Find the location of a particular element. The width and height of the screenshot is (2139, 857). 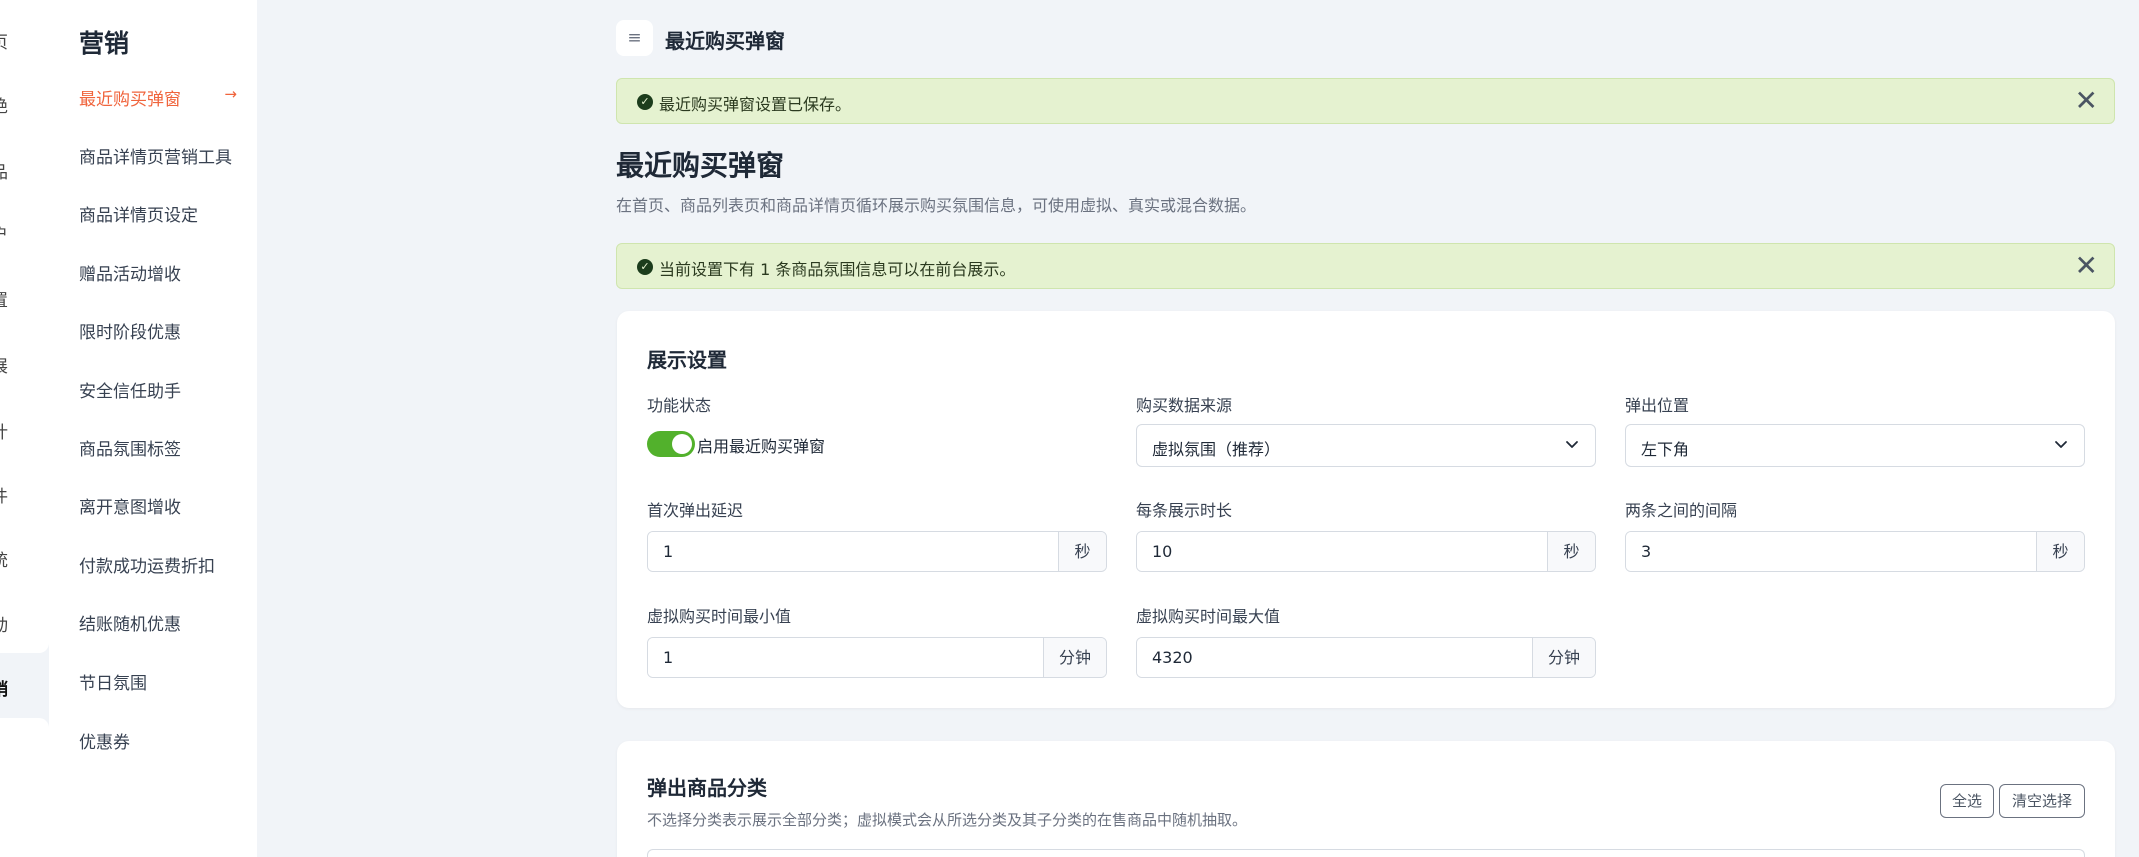

rail-item-marketing: 销 is located at coordinates (6, 687).